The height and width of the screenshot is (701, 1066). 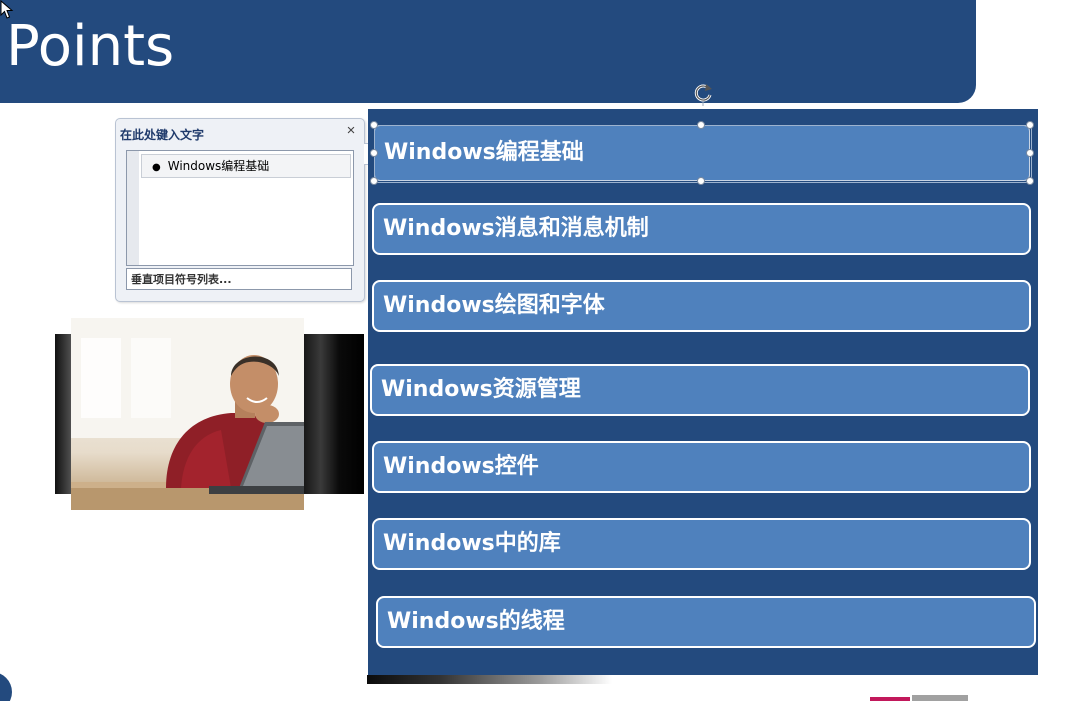 I want to click on resize-handle-e, so click(x=1030, y=153).